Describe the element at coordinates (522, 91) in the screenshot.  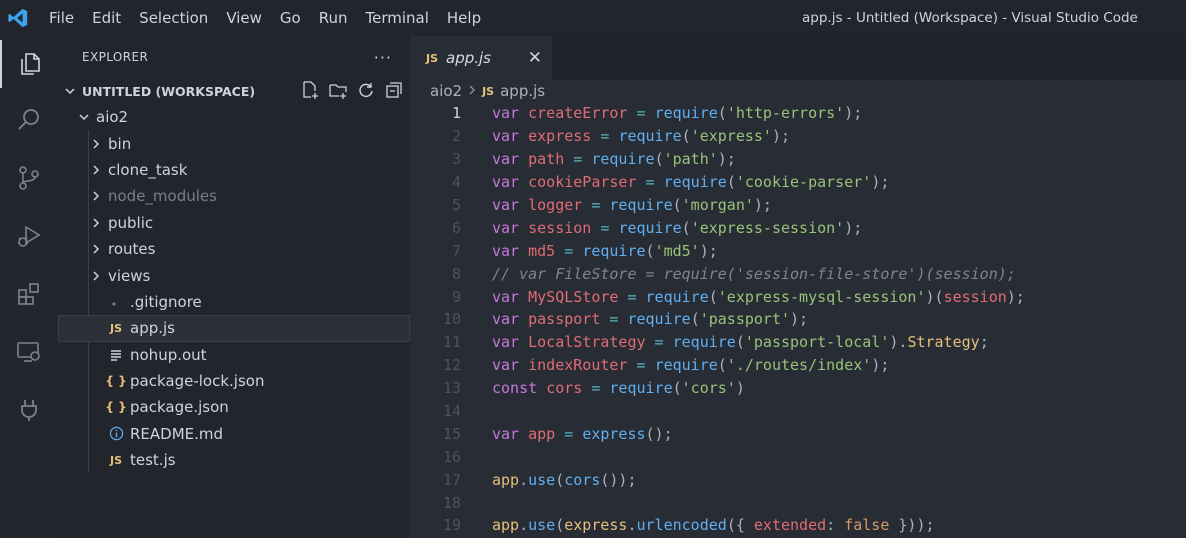
I see `breadcrumb-file: app.js` at that location.